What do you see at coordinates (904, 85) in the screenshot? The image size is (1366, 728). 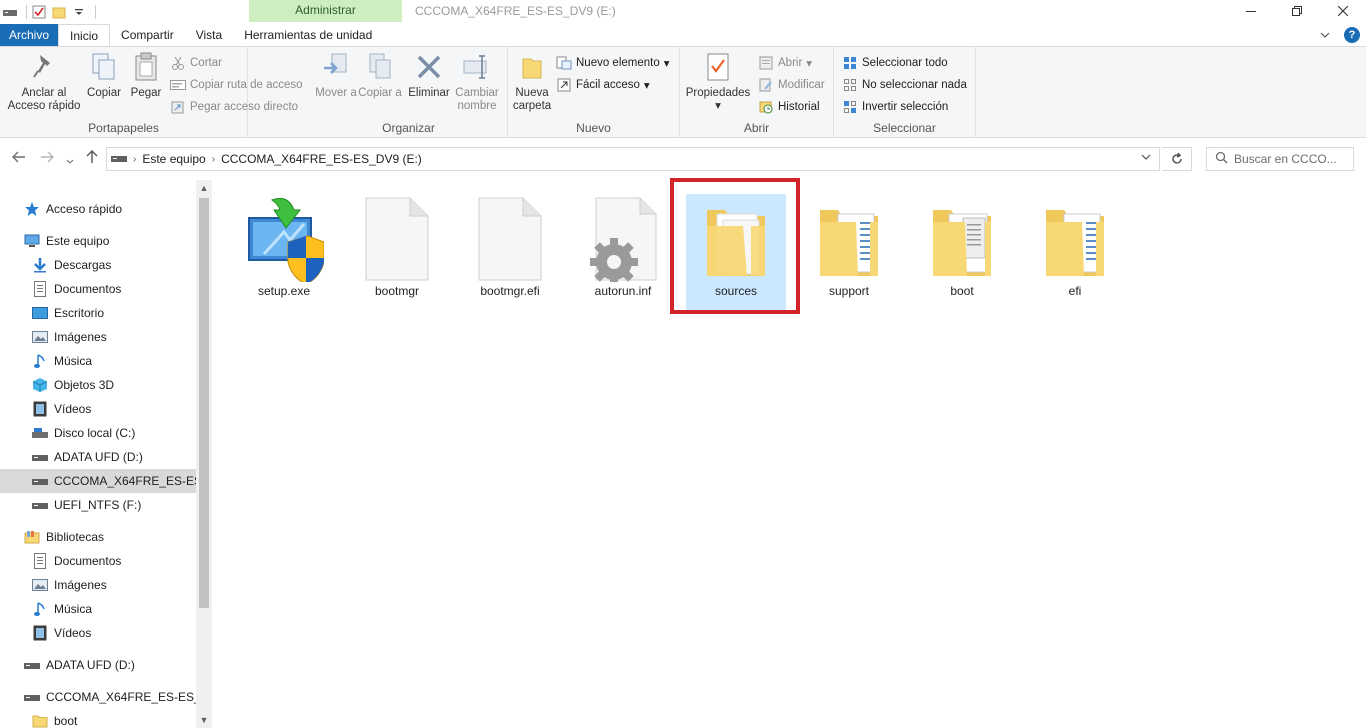 I see `select-none-button: No seleccionar nada` at bounding box center [904, 85].